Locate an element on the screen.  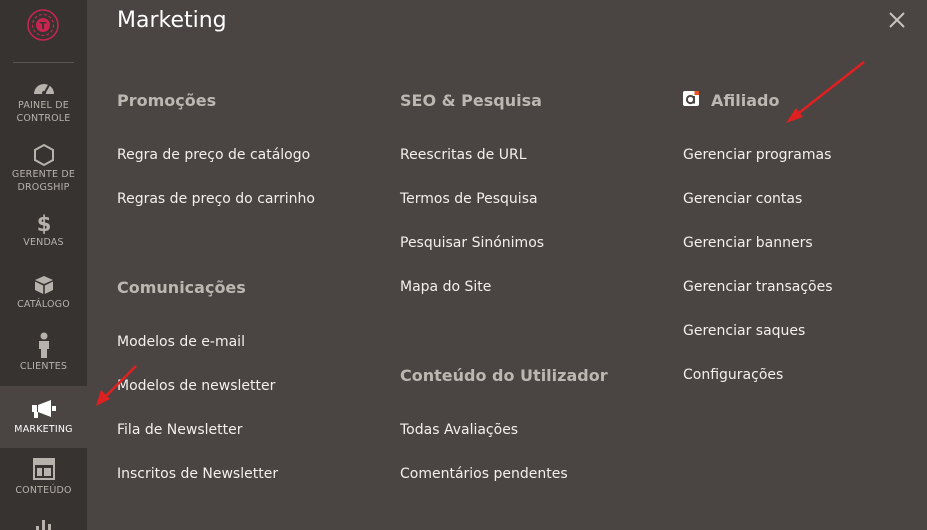
link-pending-reviews: Comentários pendentes is located at coordinates (484, 474).